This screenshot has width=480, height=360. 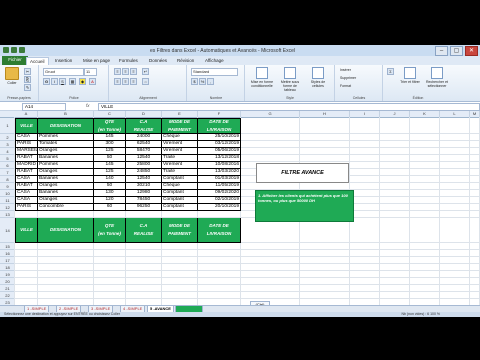 What do you see at coordinates (26, 114) in the screenshot?
I see `column-header-a: A` at bounding box center [26, 114].